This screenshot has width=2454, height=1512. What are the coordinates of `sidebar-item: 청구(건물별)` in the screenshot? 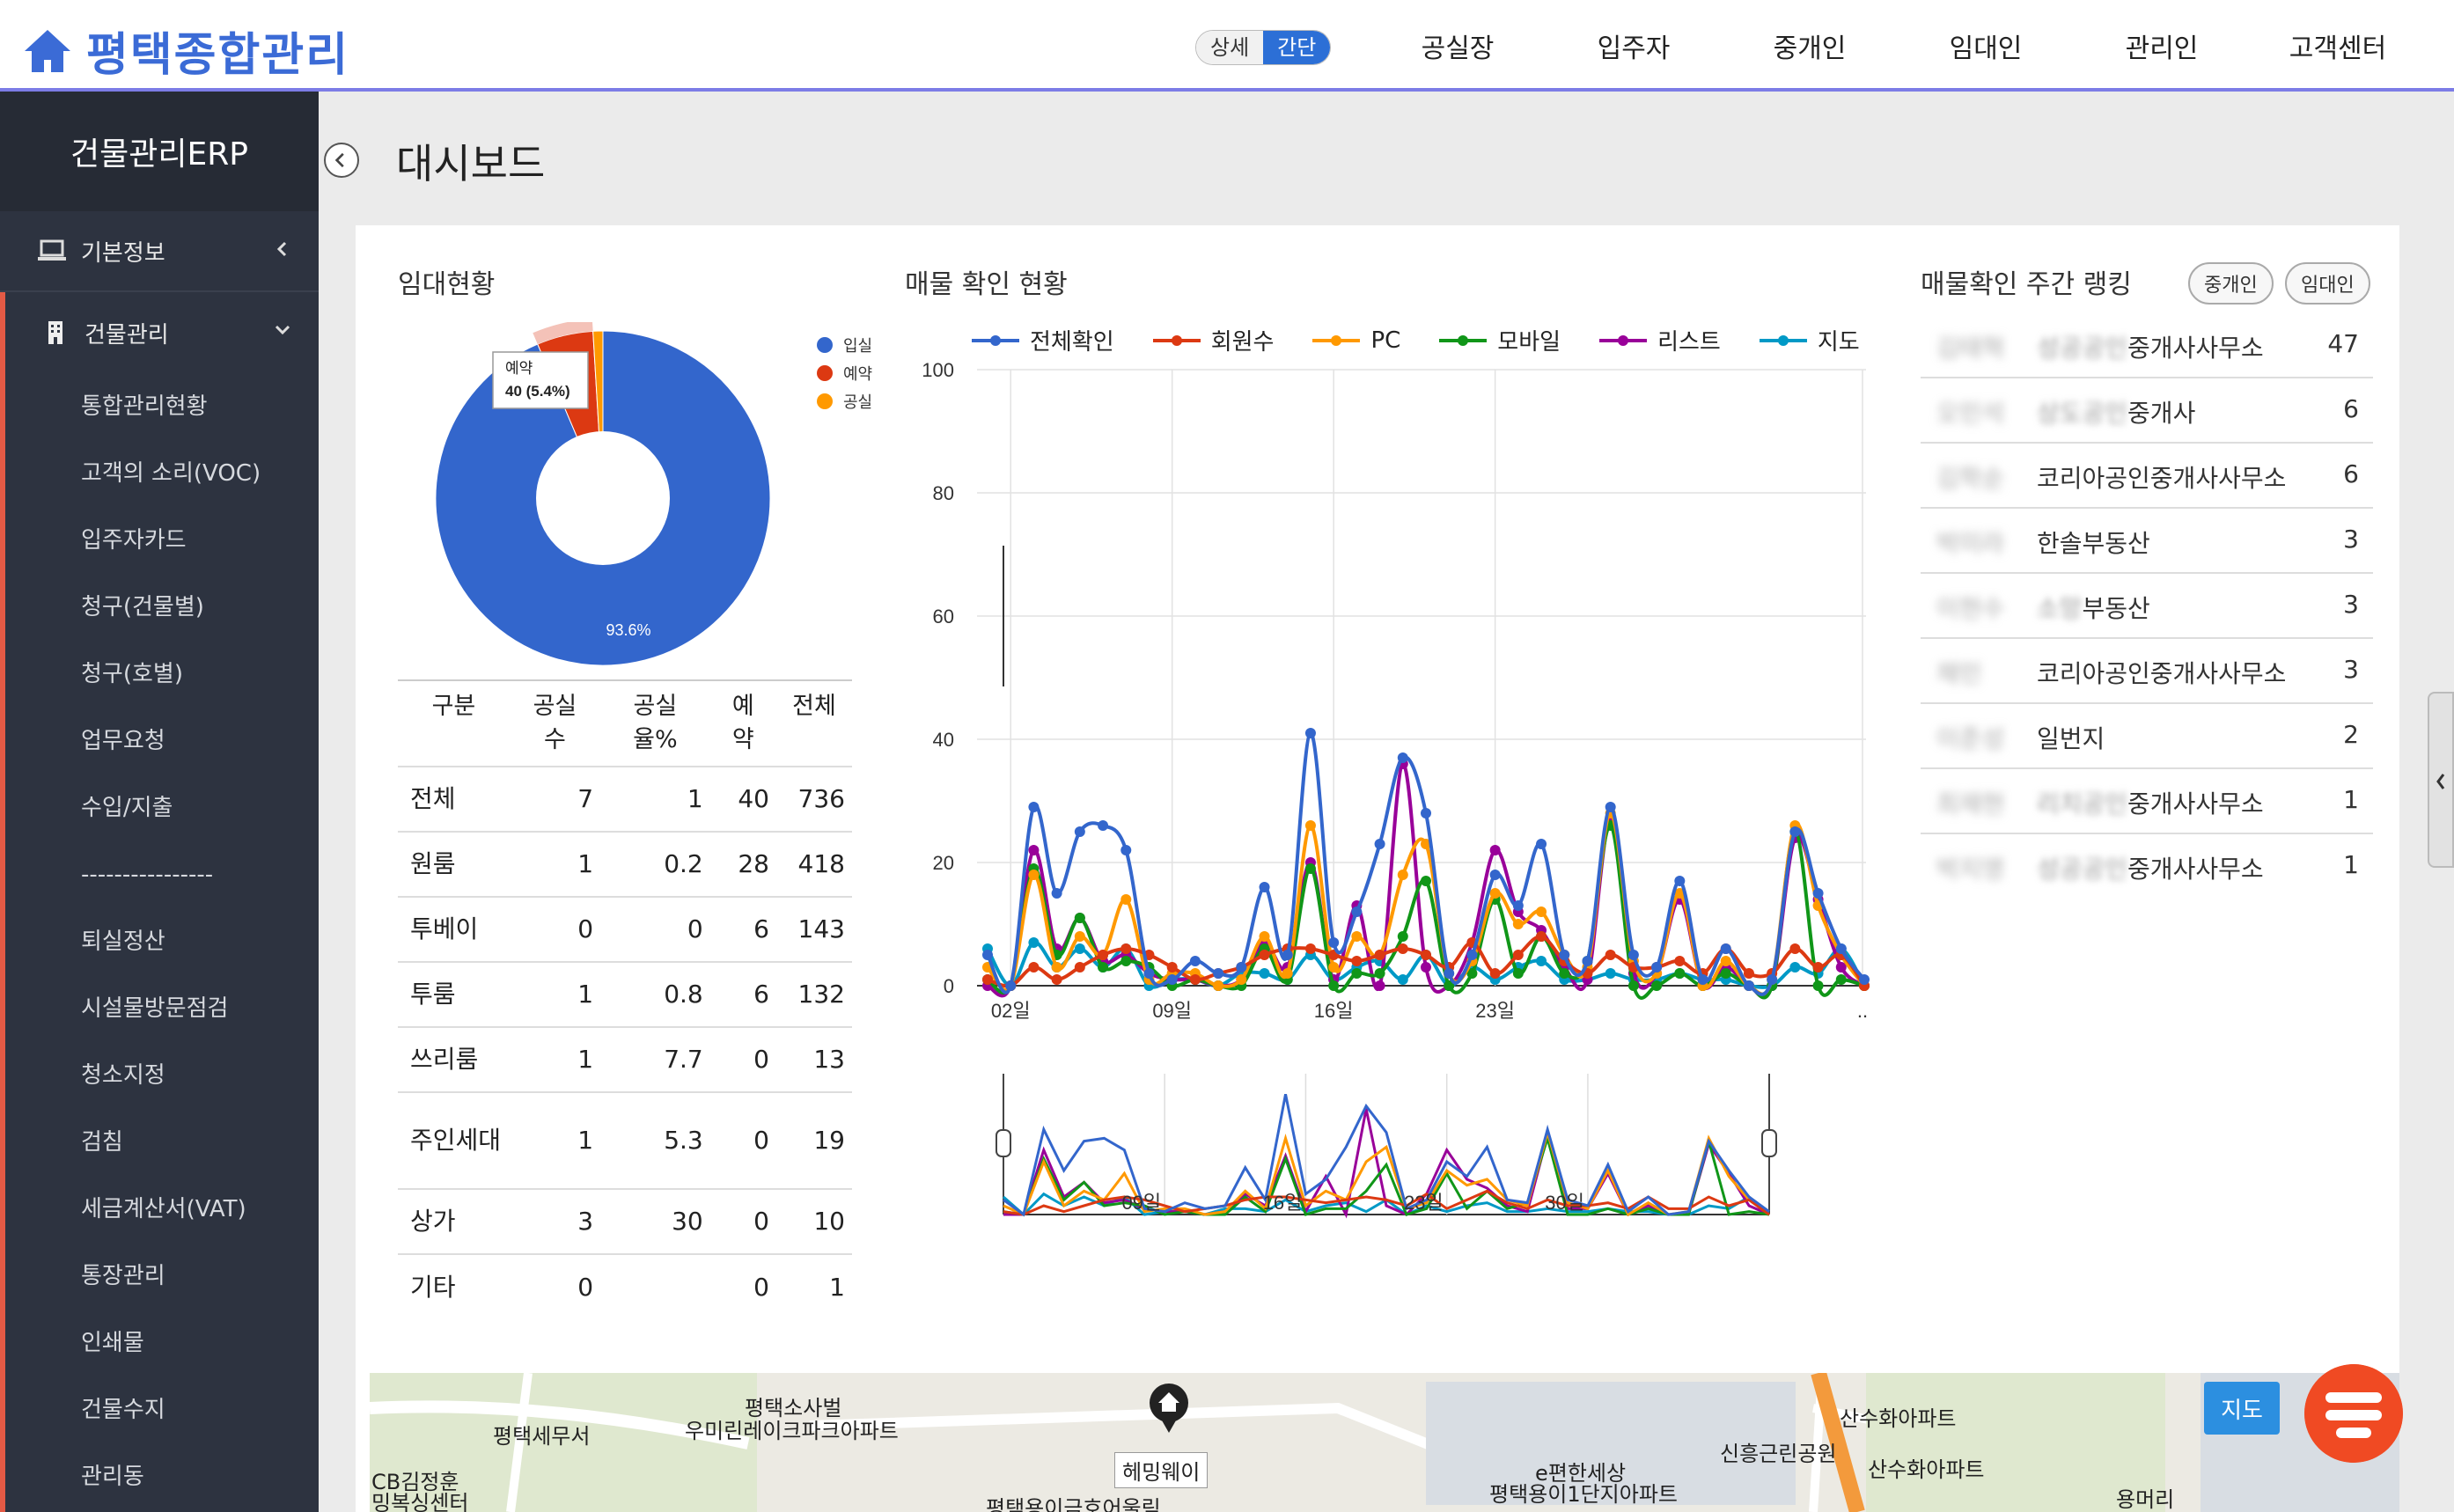 It's located at (162, 607).